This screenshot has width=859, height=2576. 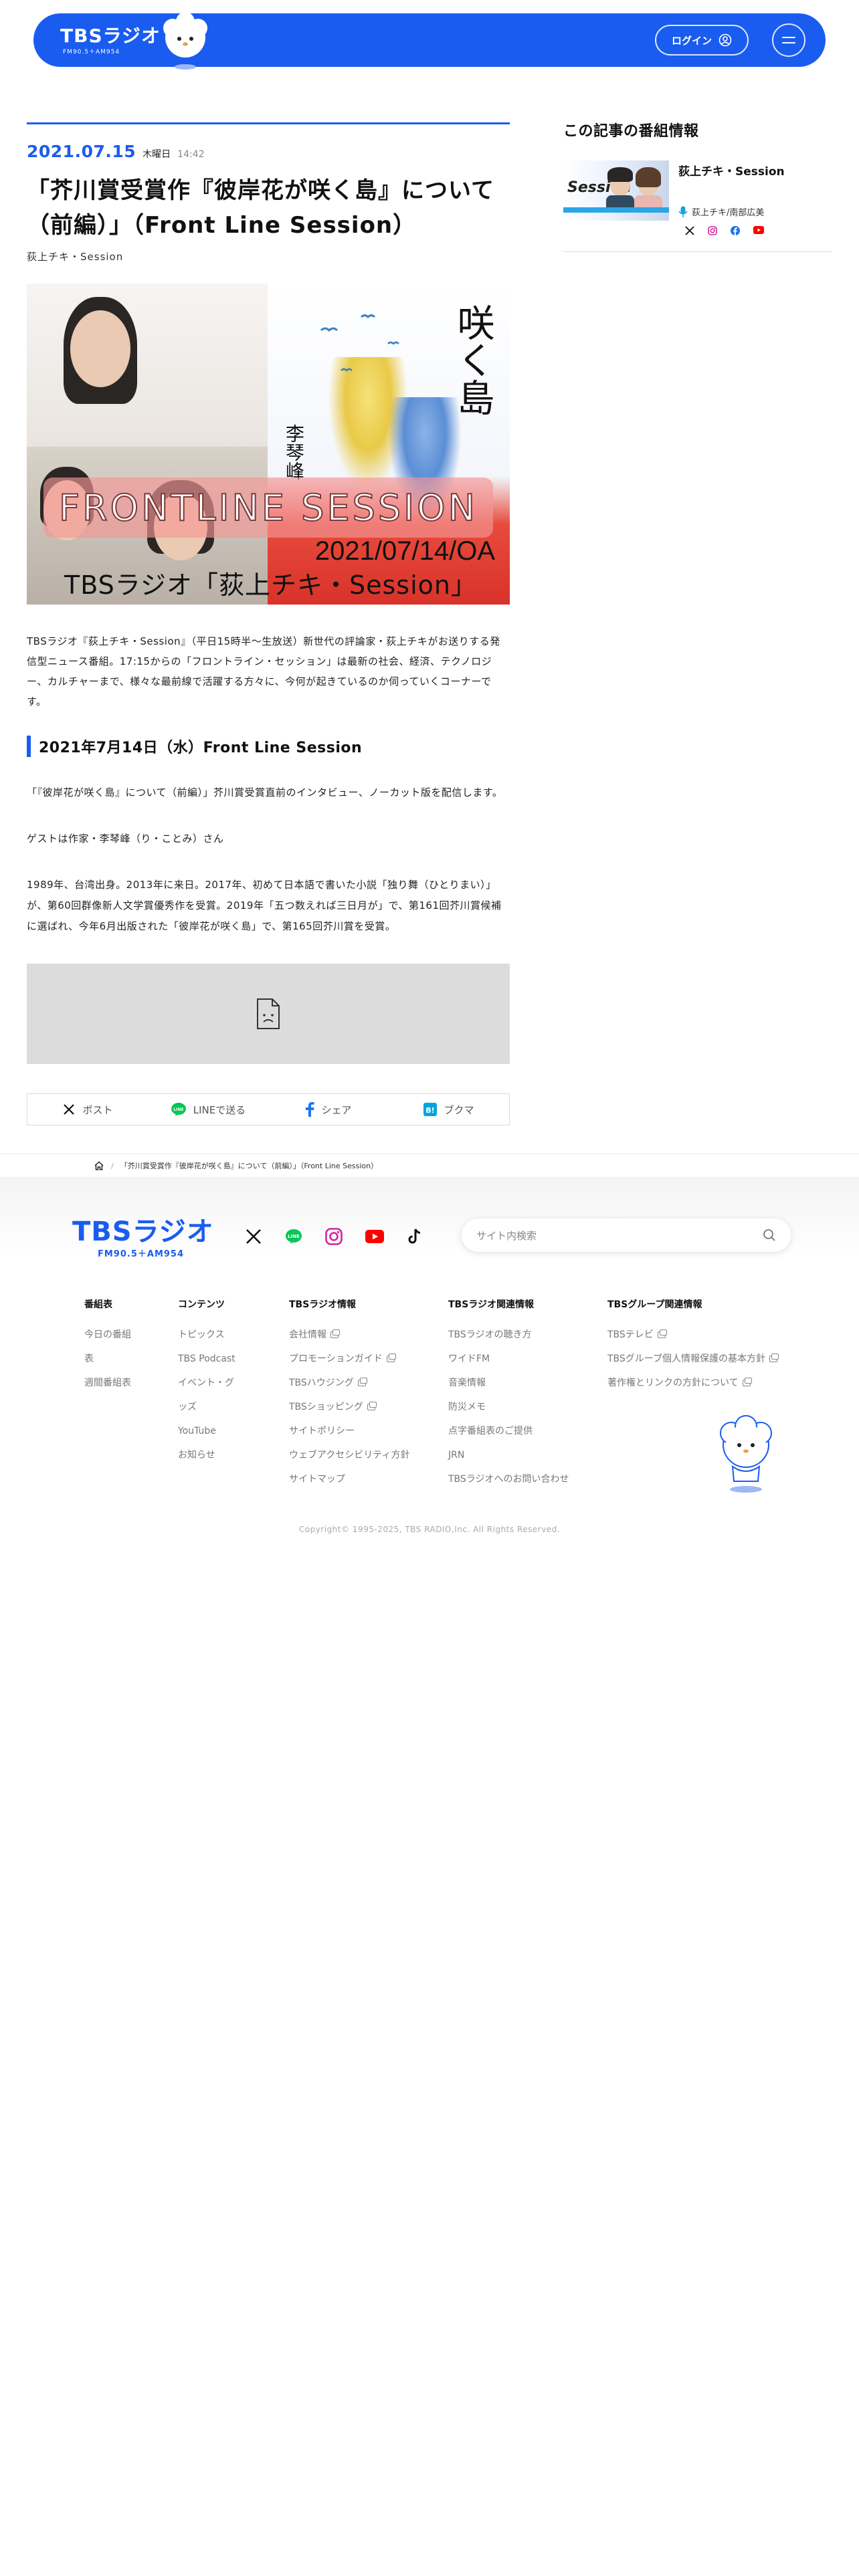 What do you see at coordinates (269, 1014) in the screenshot?
I see `audio-embed-placeholder` at bounding box center [269, 1014].